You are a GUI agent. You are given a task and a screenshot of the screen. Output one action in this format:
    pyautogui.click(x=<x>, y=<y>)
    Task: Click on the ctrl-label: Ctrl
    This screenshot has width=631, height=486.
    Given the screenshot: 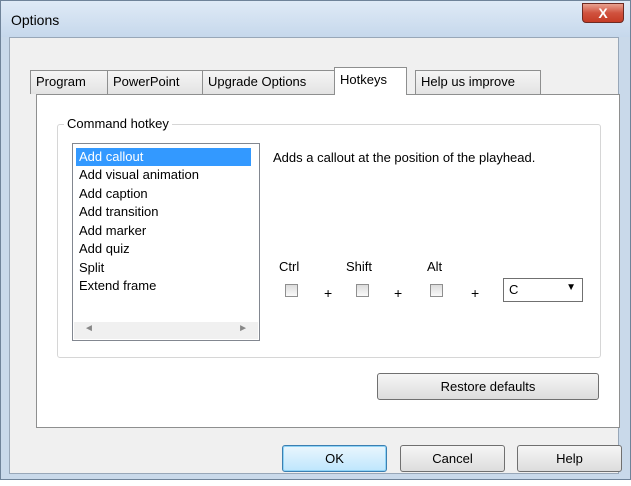 What is the action you would take?
    pyautogui.click(x=289, y=266)
    